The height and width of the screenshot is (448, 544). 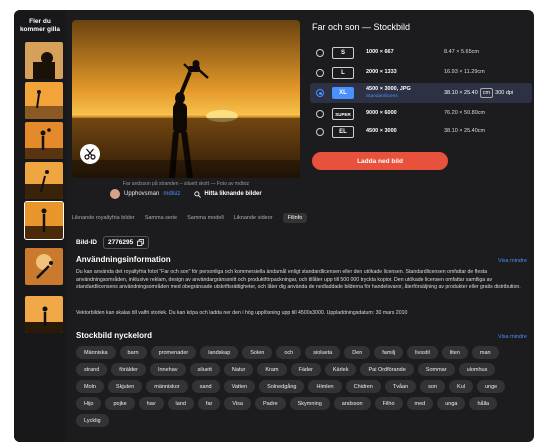 I want to click on keyword-chip: livsstil, so click(x=422, y=352).